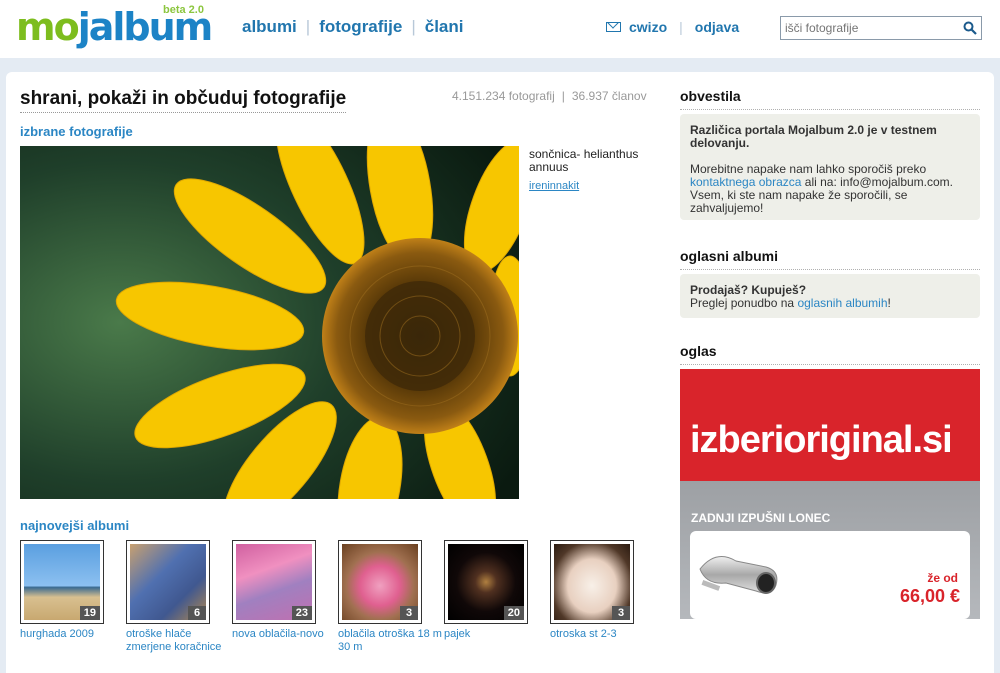 Image resolution: width=1000 pixels, height=673 pixels. I want to click on album-photo-count: 6, so click(197, 613).